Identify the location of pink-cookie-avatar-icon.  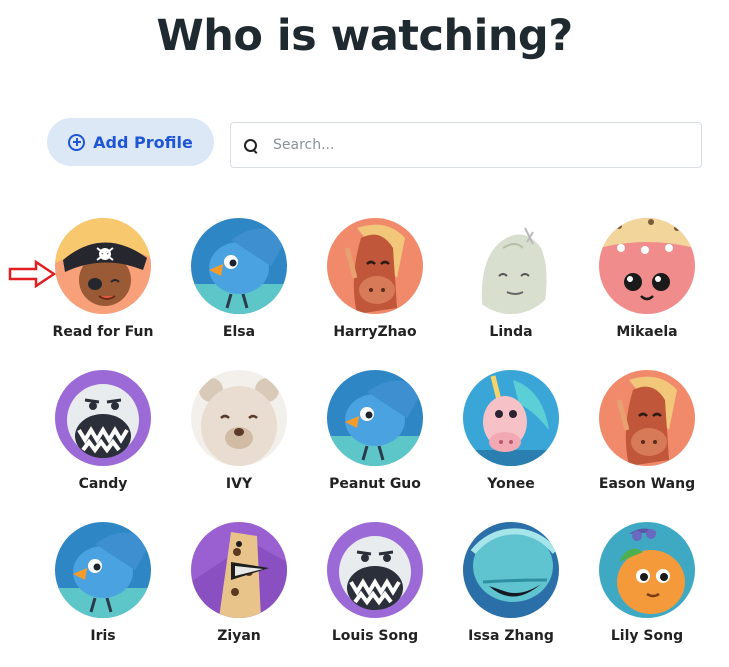
(647, 266).